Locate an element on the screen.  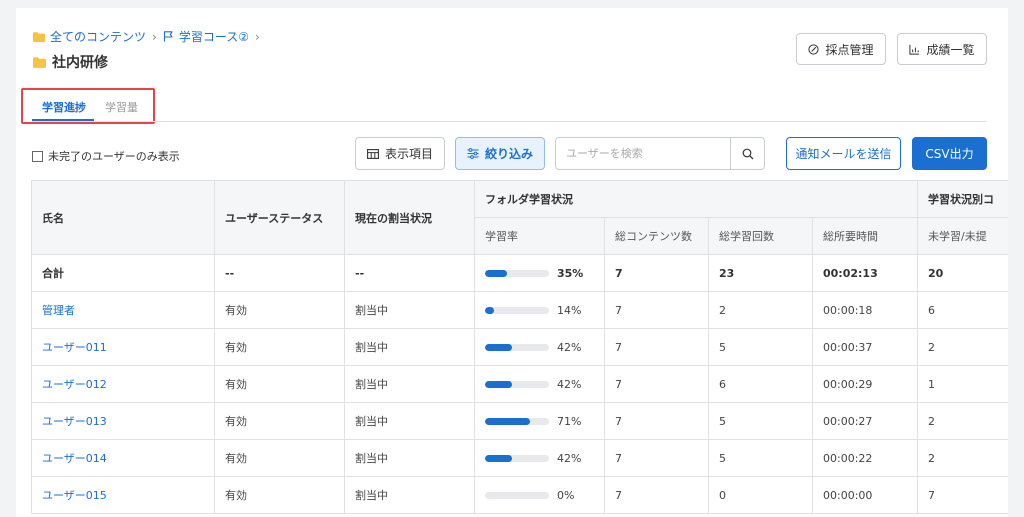
search-button is located at coordinates (747, 153).